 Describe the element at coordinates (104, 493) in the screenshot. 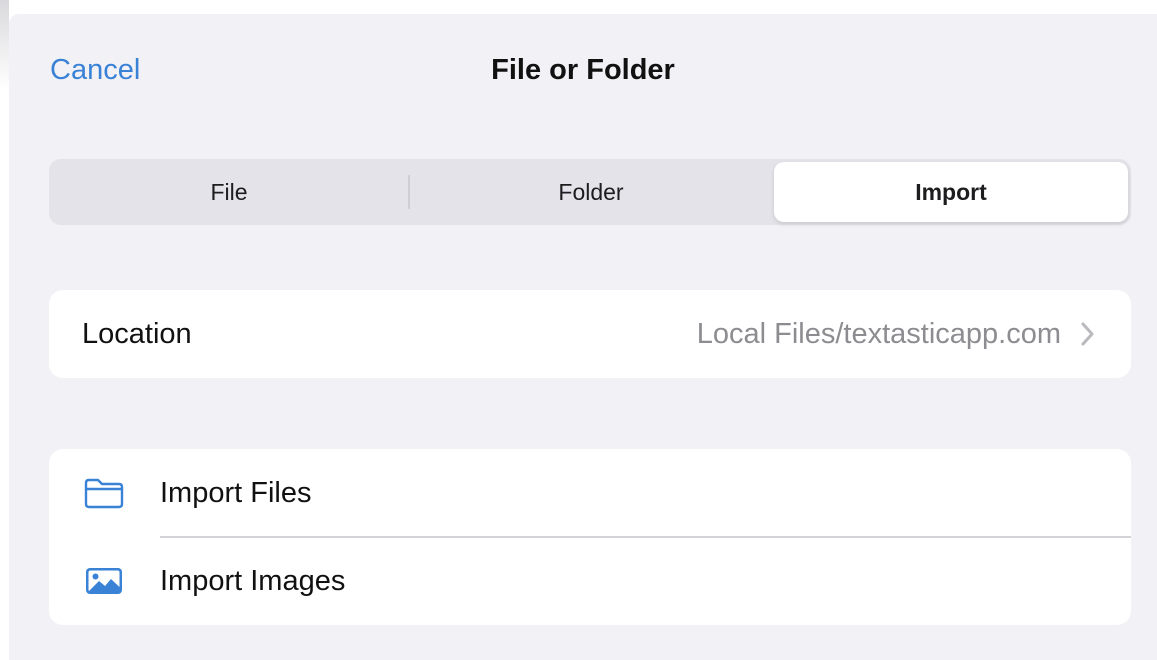

I see `folder-icon` at that location.